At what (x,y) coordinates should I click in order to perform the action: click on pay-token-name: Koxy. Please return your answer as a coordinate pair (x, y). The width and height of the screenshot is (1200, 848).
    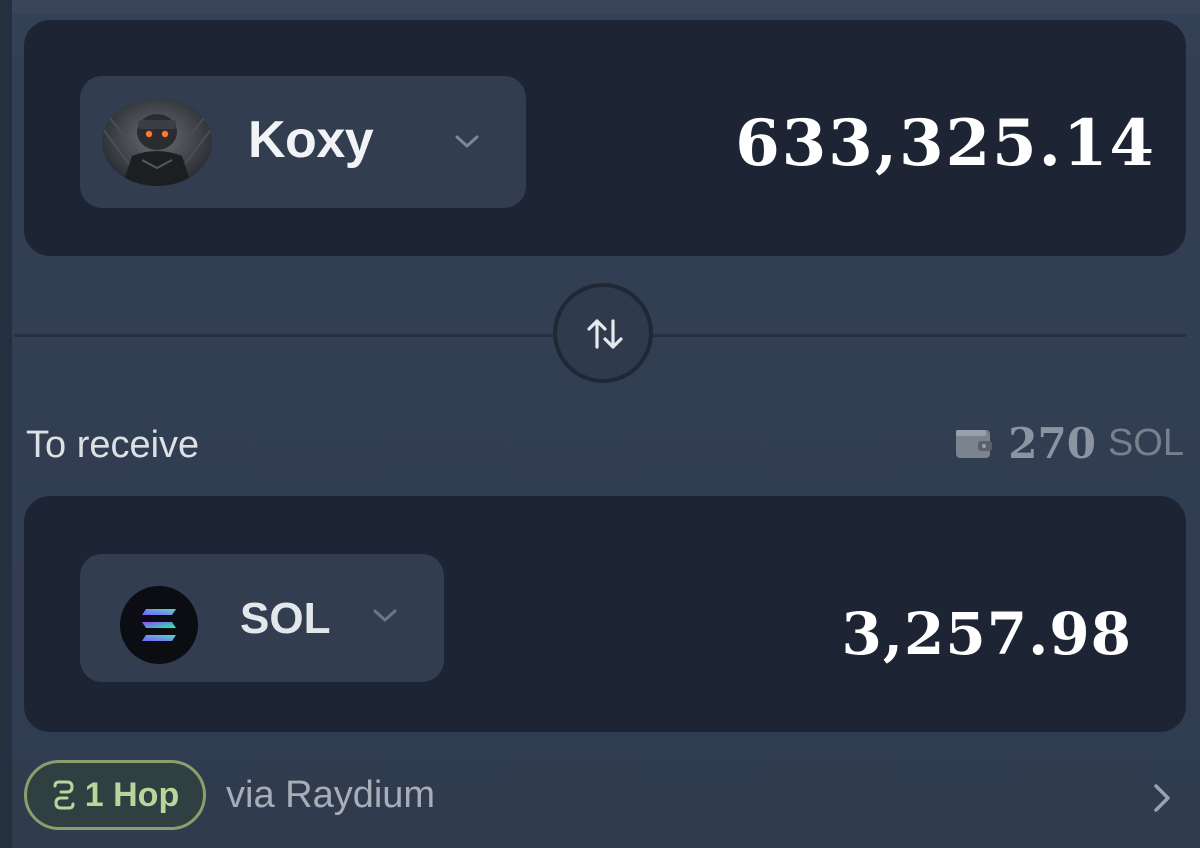
    Looking at the image, I should click on (311, 140).